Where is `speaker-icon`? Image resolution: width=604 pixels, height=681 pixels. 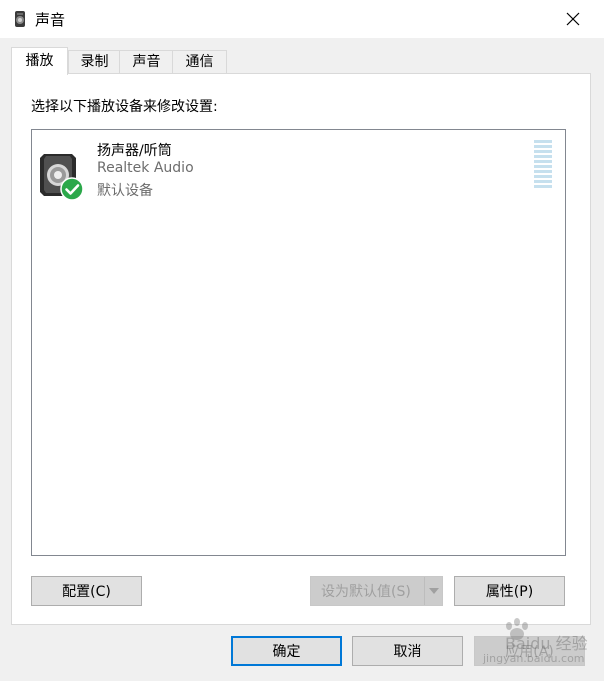 speaker-icon is located at coordinates (62, 176).